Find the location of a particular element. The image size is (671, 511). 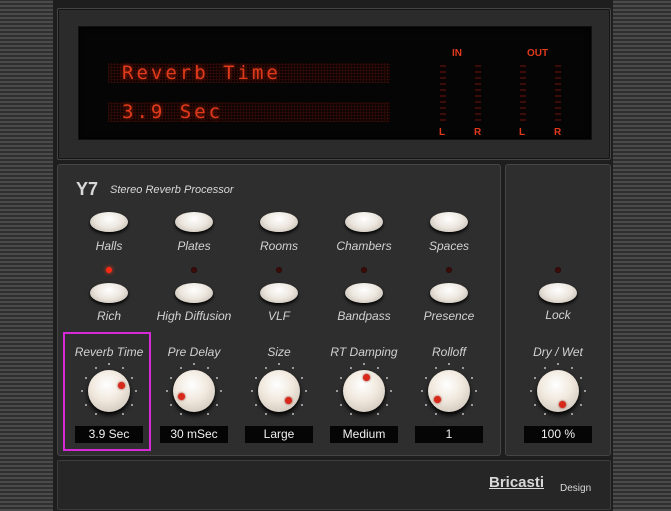

input-meter-label: IN is located at coordinates (457, 53).